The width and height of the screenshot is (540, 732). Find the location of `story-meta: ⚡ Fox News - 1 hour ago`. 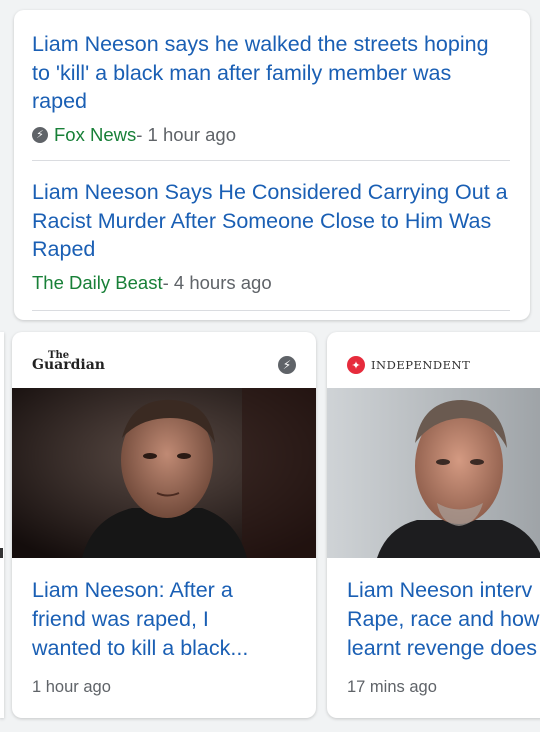

story-meta: ⚡ Fox News - 1 hour ago is located at coordinates (271, 135).